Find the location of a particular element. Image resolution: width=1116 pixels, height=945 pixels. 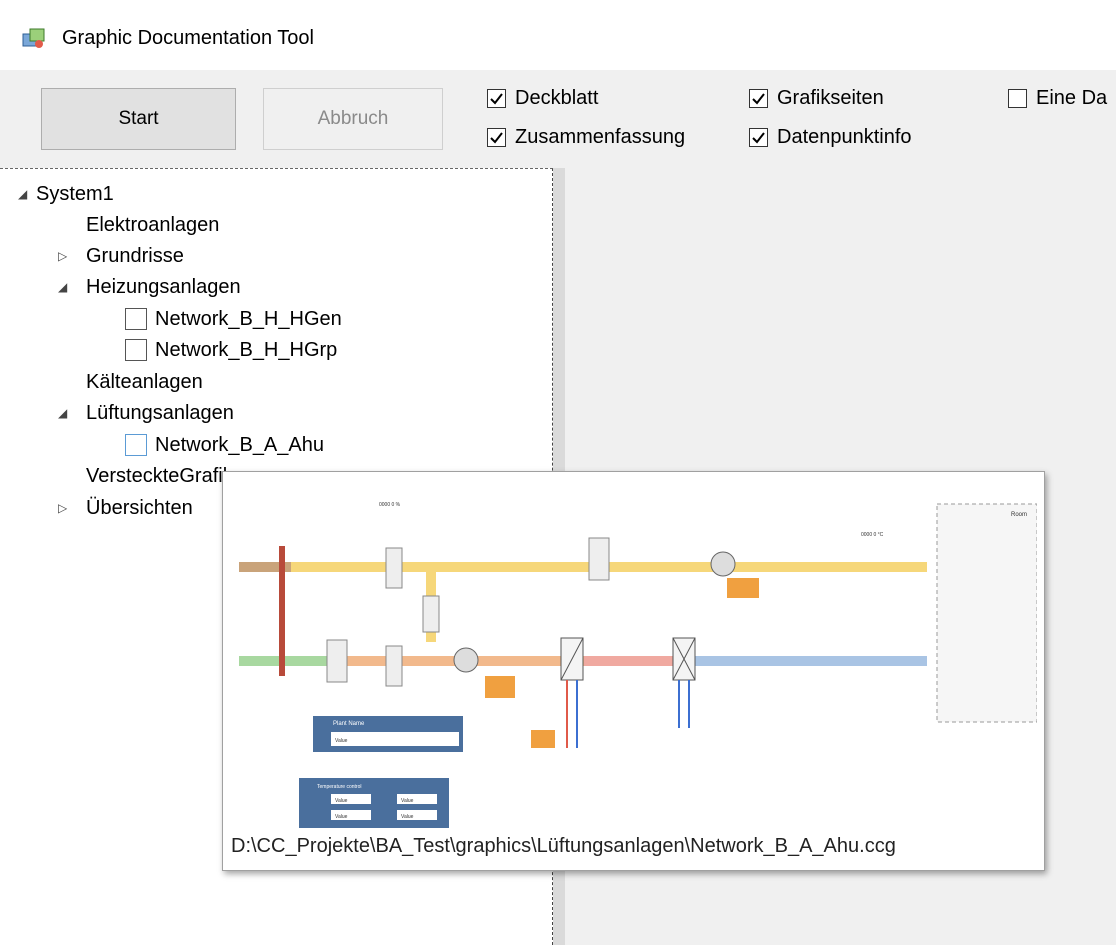

tree-item-kaelteanlagen: Kälteanlagen is located at coordinates (144, 382).